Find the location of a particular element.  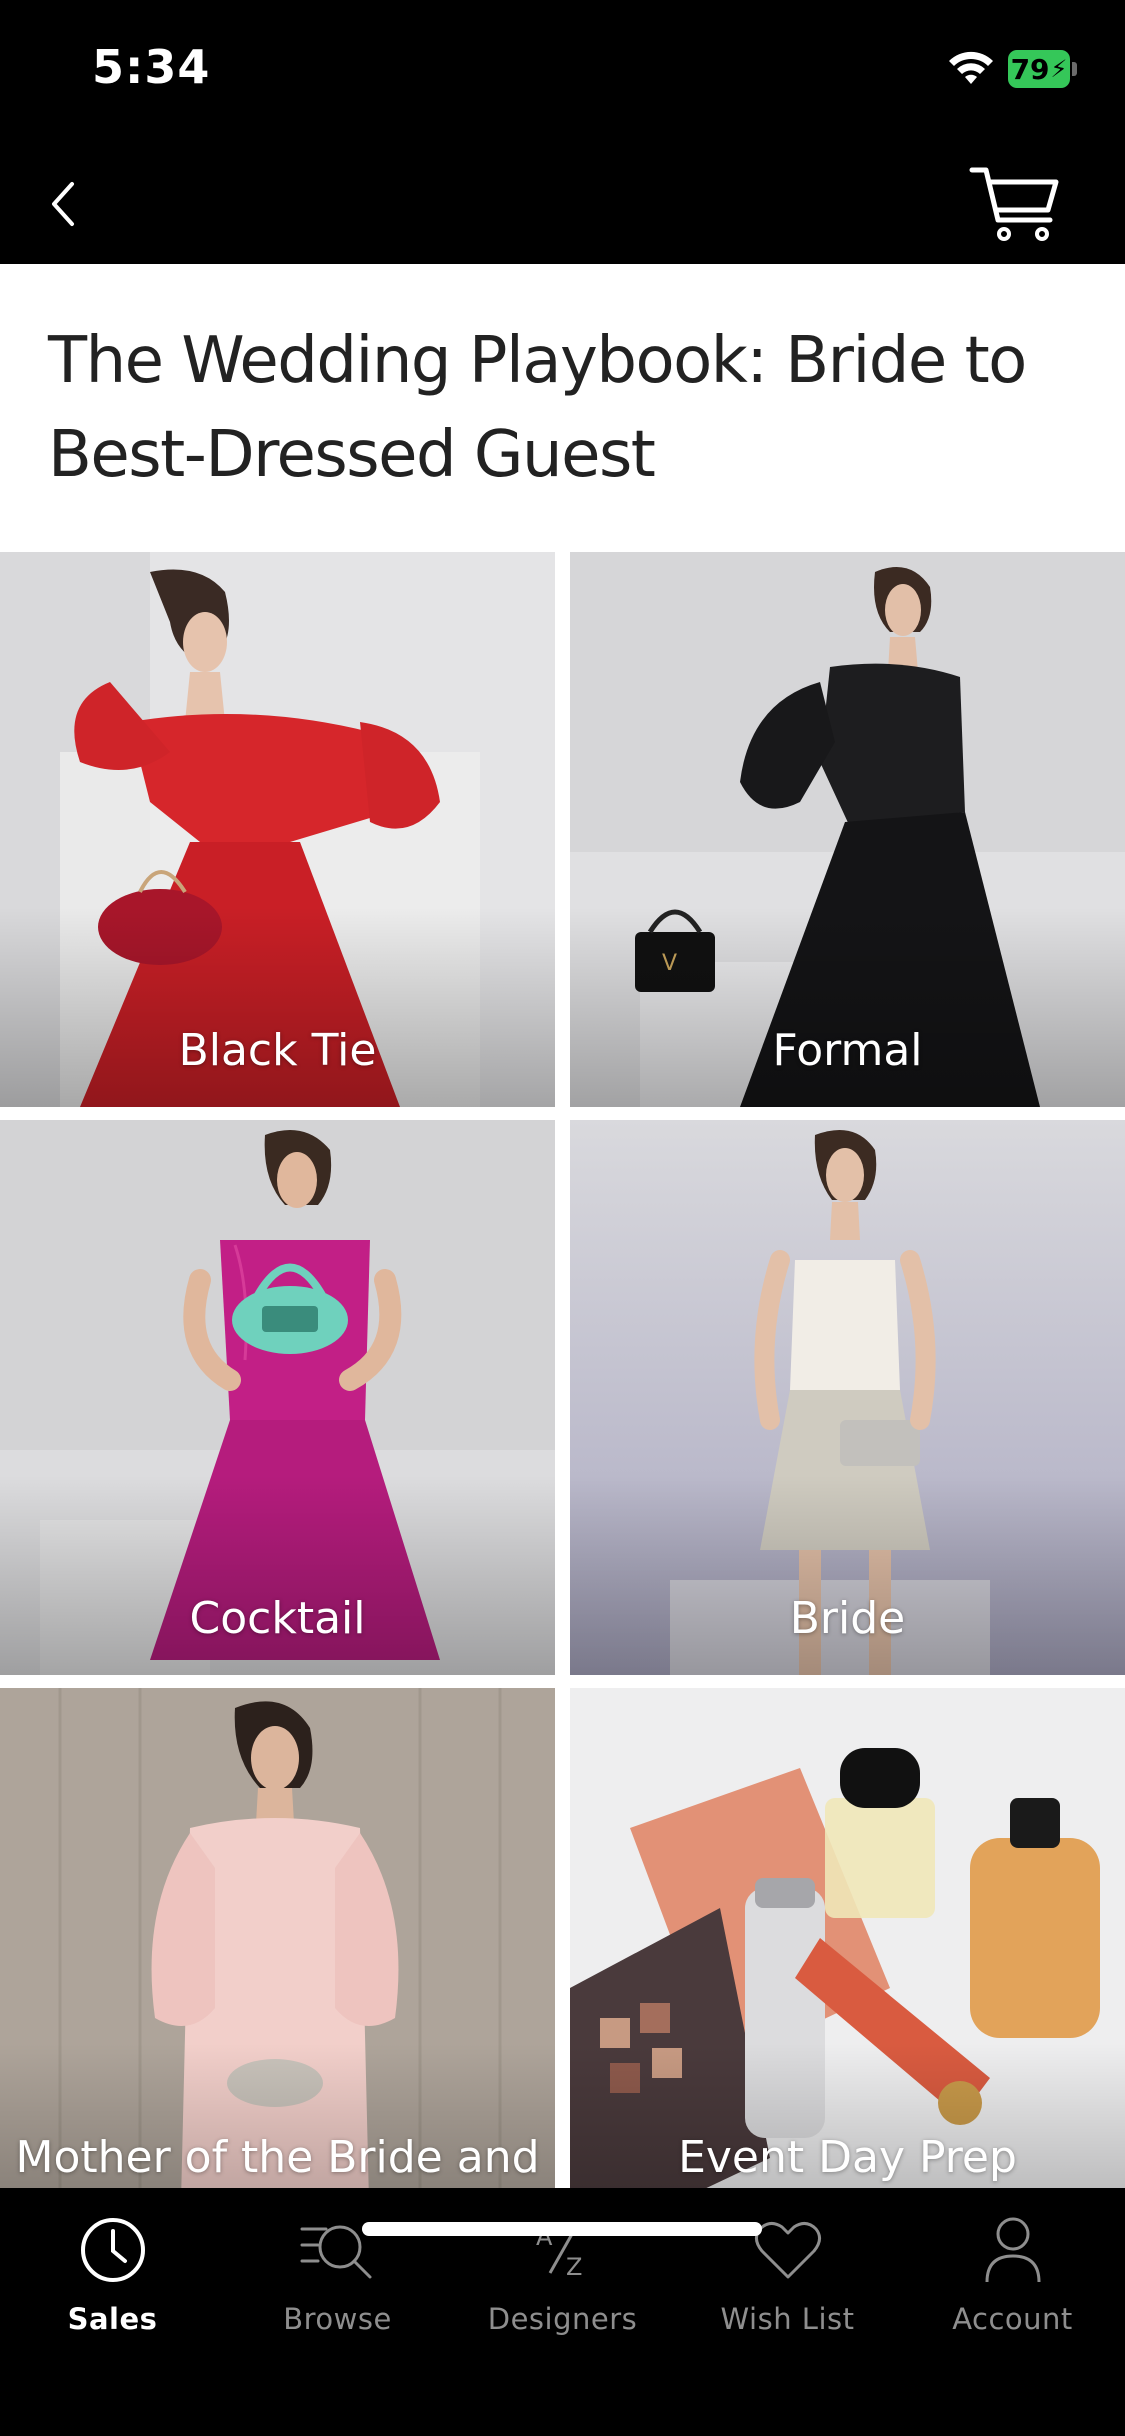

tab-designers: A Z Designers is located at coordinates (562, 2278).